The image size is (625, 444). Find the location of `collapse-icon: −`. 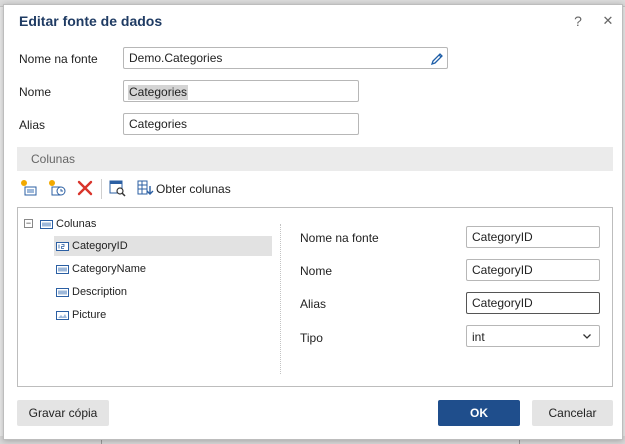

collapse-icon: − is located at coordinates (28, 223).